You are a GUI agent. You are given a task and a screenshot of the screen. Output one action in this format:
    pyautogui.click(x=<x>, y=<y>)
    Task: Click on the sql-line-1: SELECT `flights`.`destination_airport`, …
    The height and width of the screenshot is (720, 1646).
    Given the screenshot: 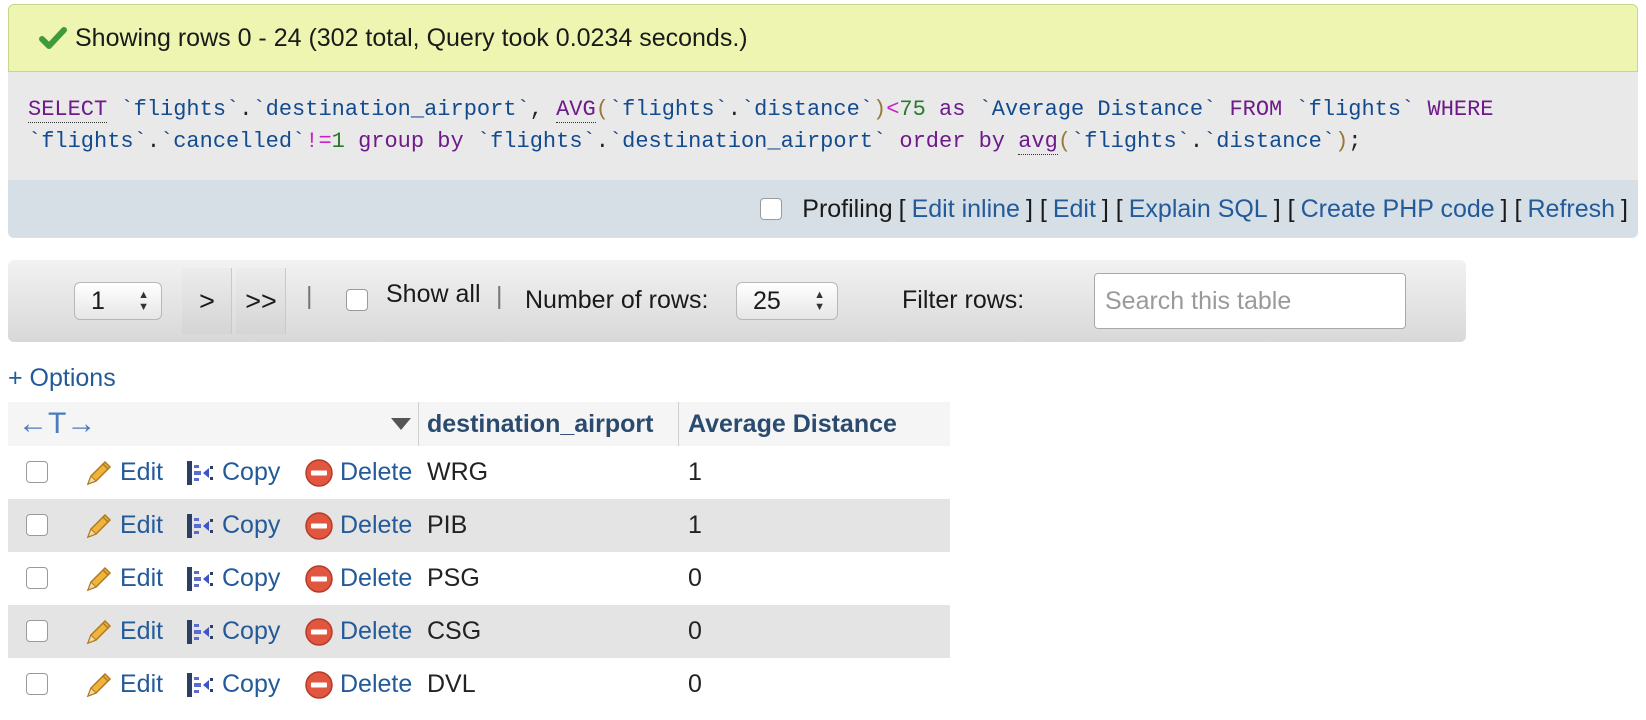 What is the action you would take?
    pyautogui.click(x=761, y=110)
    